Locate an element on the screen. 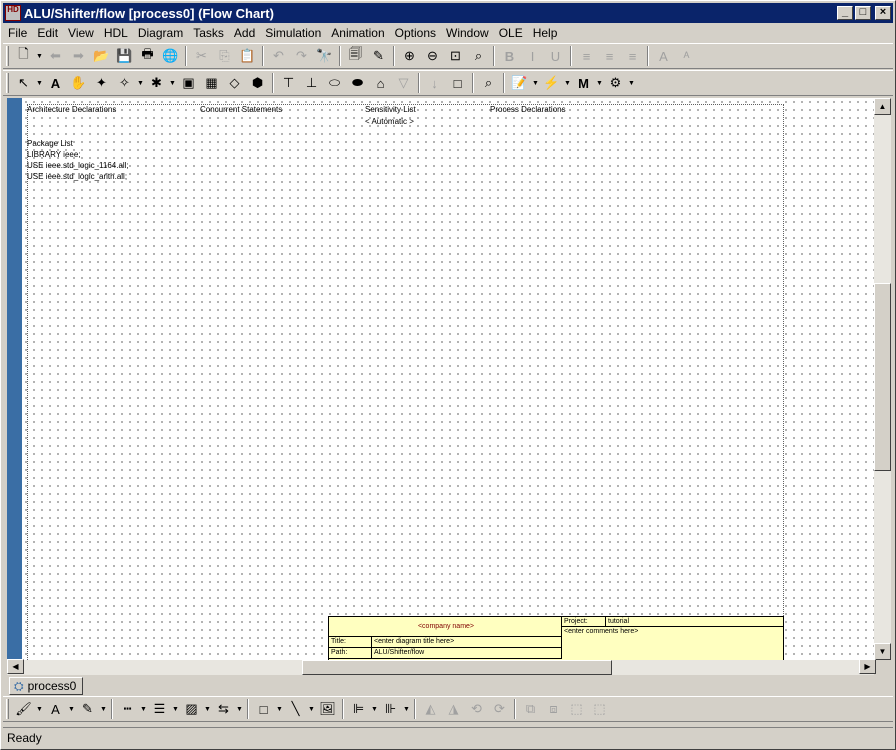 This screenshot has width=896, height=750. maximize-button: □ is located at coordinates (863, 13).